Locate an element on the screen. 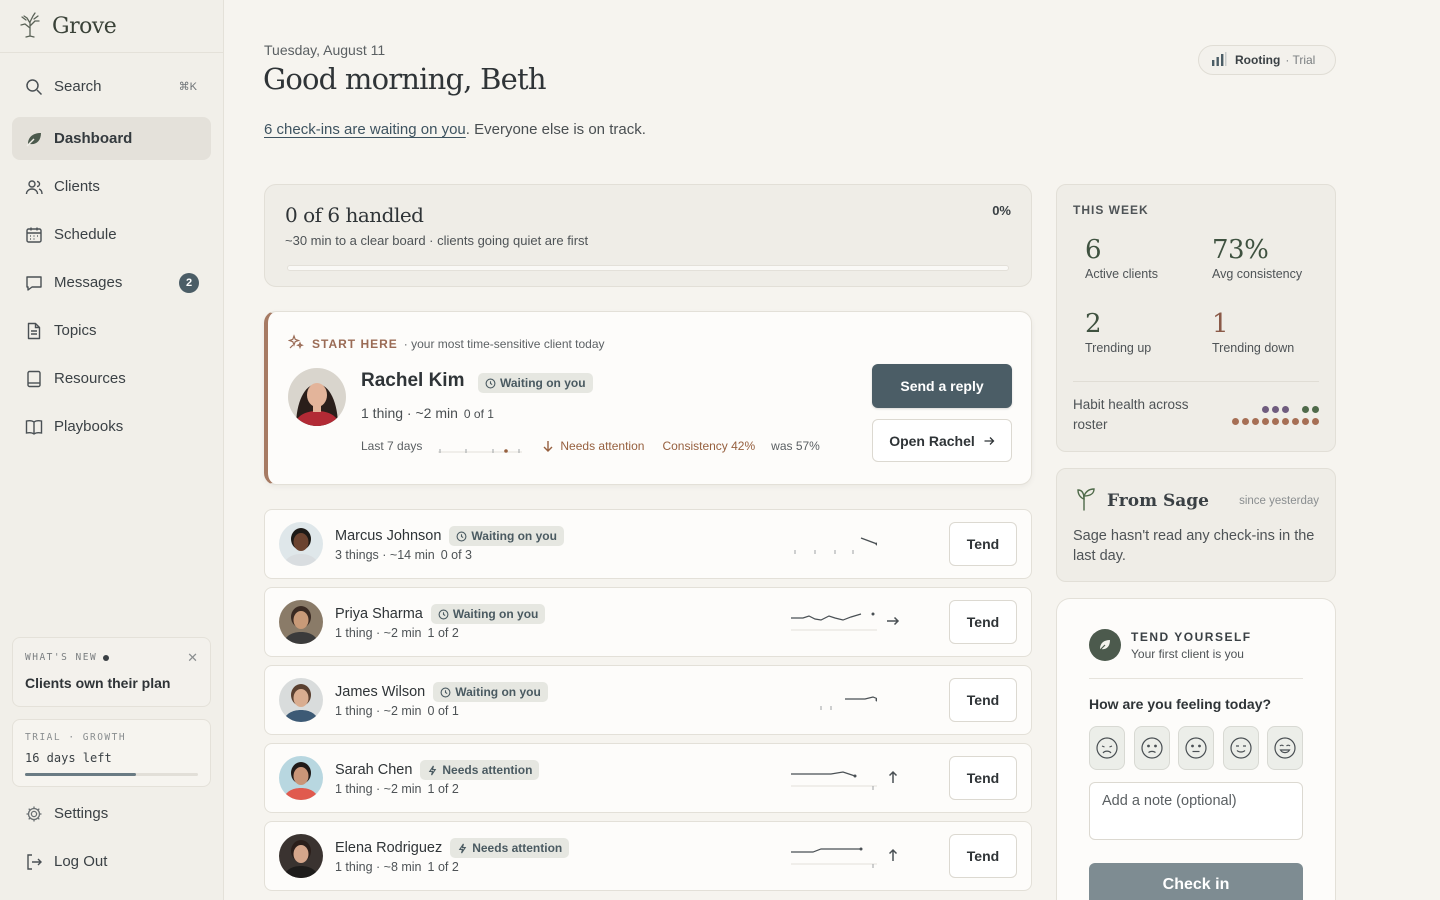  whats-new-title: Clients own their plan is located at coordinates (98, 683).